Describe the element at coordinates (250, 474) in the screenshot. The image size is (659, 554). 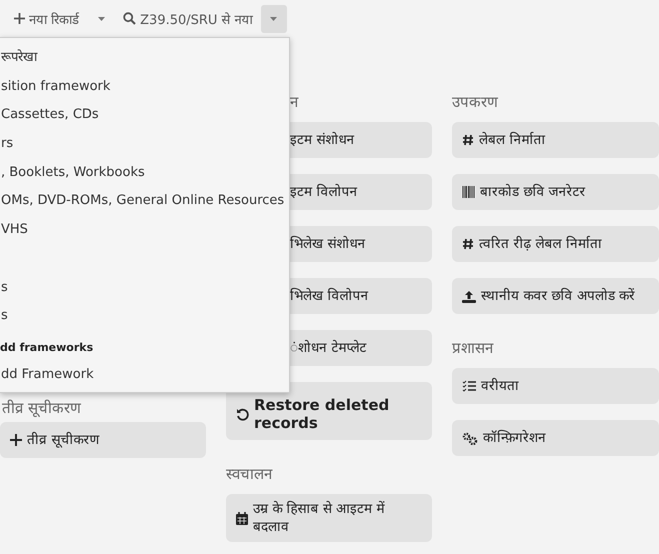
I see `section-heading: स्वचालन` at that location.